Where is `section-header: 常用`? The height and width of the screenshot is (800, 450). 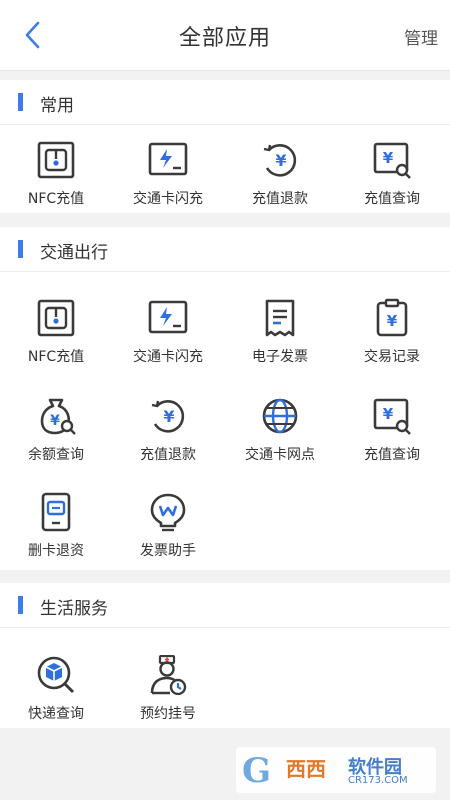
section-header: 常用 is located at coordinates (225, 102).